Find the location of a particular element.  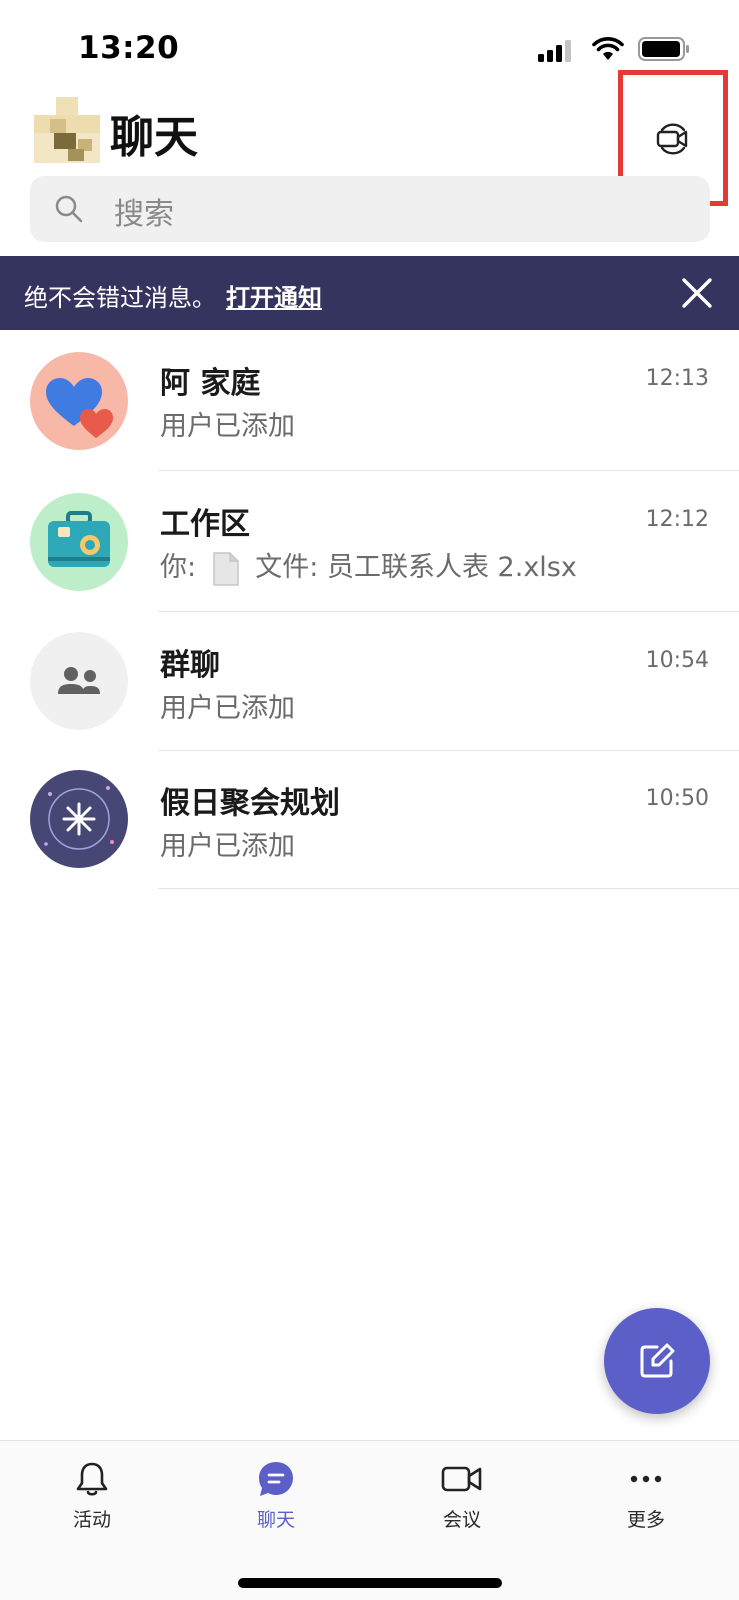

divider is located at coordinates (448, 888).